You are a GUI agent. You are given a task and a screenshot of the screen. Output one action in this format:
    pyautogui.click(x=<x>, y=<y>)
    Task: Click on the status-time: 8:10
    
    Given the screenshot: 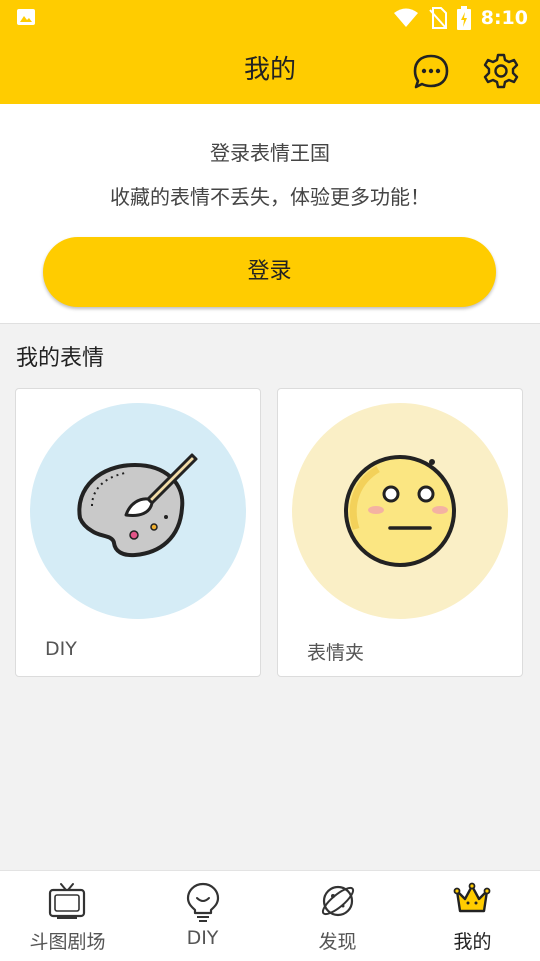 What is the action you would take?
    pyautogui.click(x=504, y=18)
    